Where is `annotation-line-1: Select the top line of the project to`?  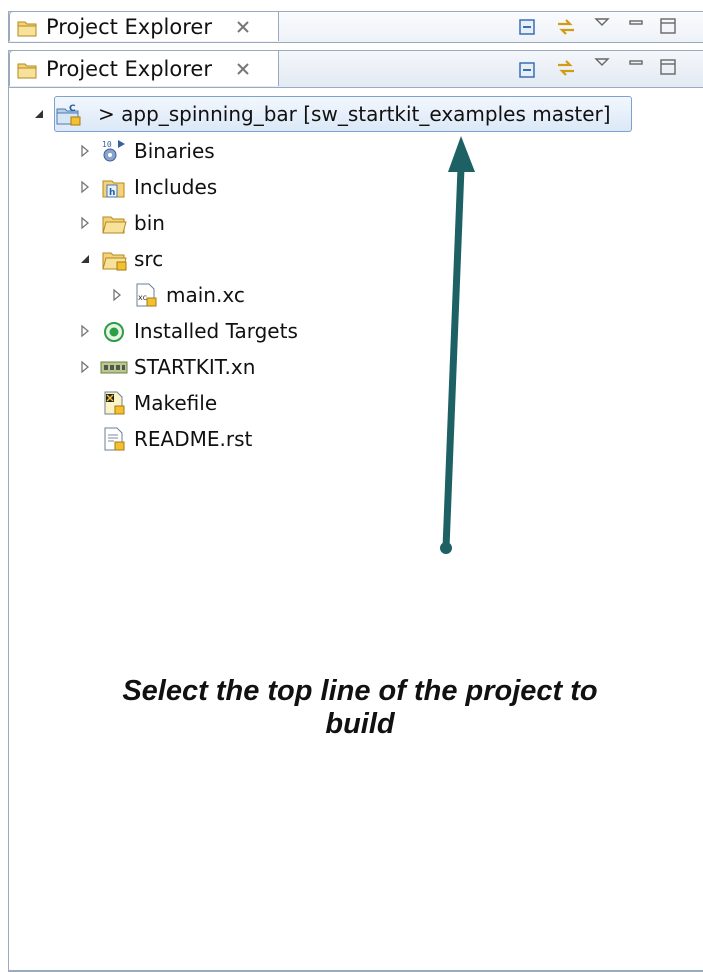
annotation-line-1: Select the top line of the project to is located at coordinates (360, 691).